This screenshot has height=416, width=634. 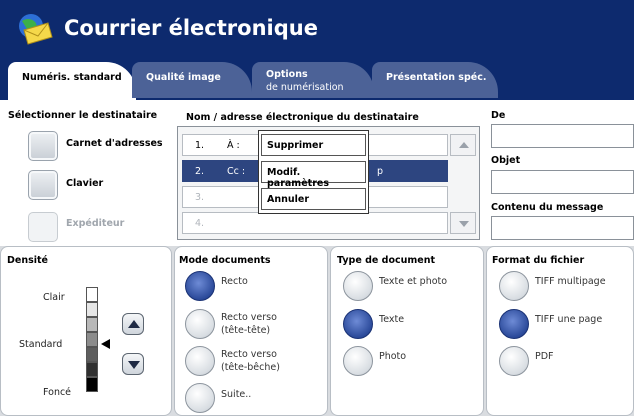 I want to click on document-mode-label: Mode documents, so click(x=225, y=260).